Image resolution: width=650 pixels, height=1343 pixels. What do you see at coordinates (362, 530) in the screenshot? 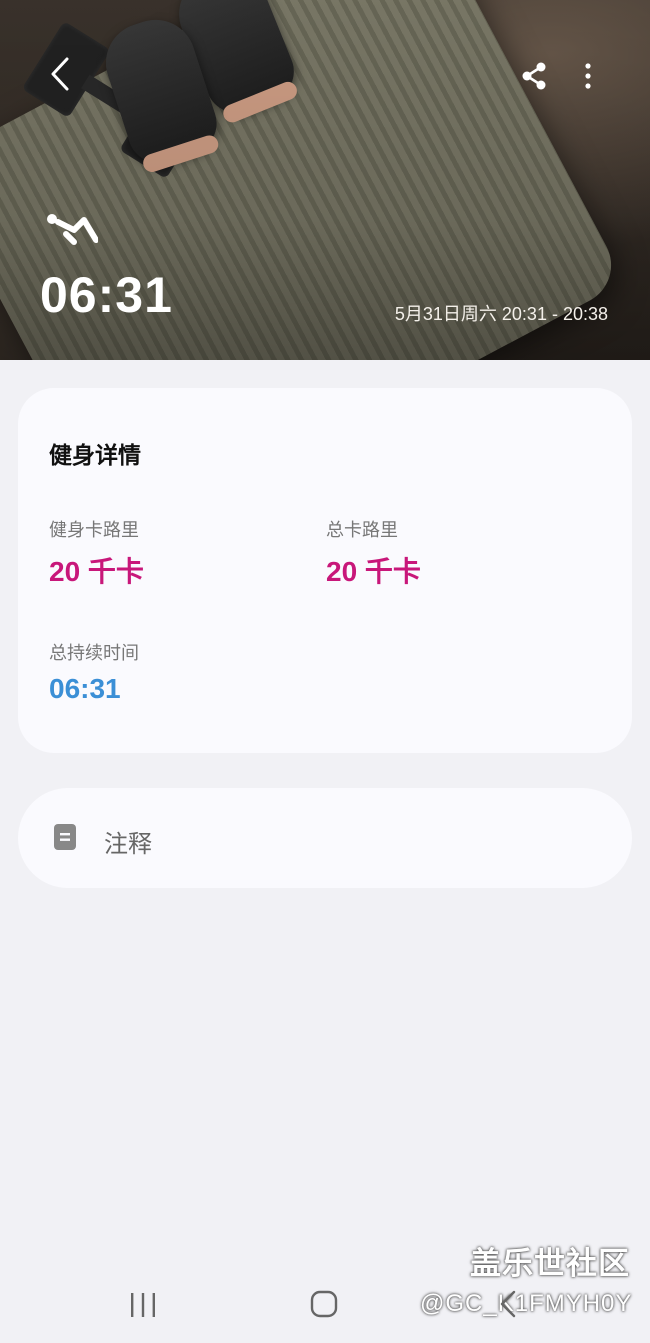
I see `metric-label: 总卡路里` at bounding box center [362, 530].